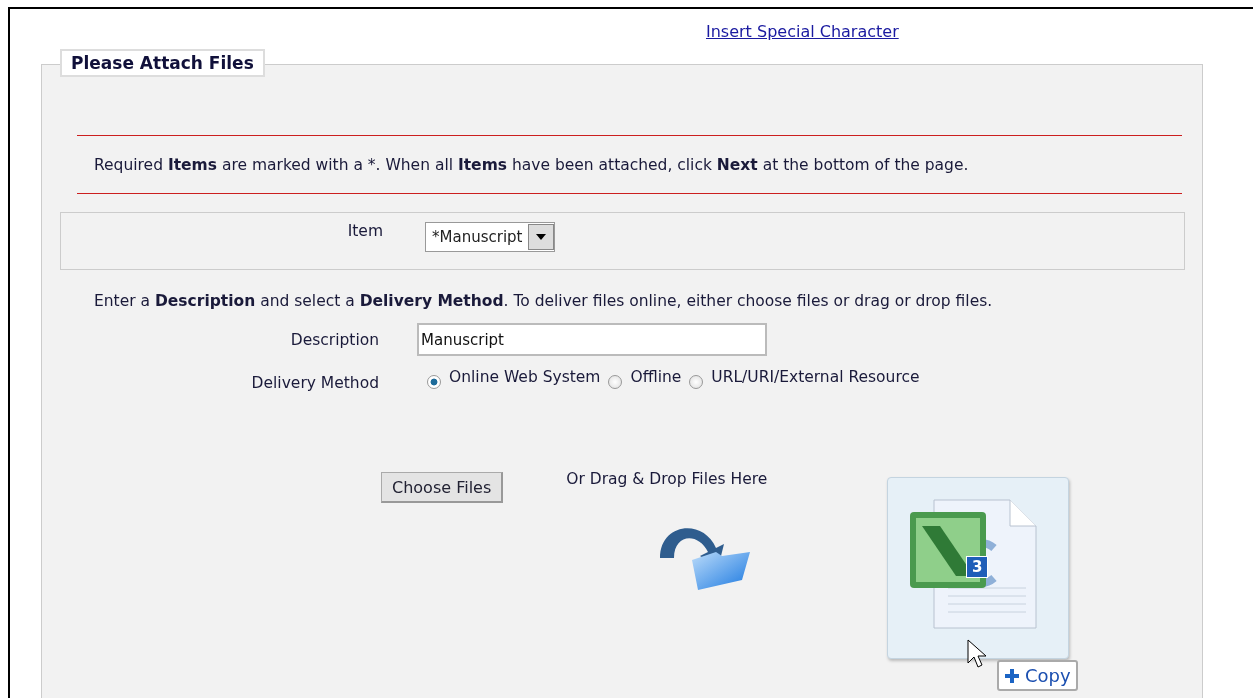 The image size is (1253, 698). I want to click on required-notice: Required Items are marked with a *. When all Items have been attached, click Next at the bottom of the page., so click(531, 165).